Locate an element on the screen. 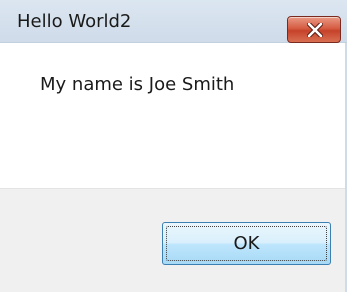  close-button is located at coordinates (314, 29).